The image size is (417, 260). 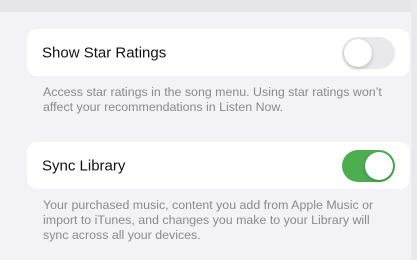 What do you see at coordinates (84, 165) in the screenshot?
I see `sync-library-label: Sync Library` at bounding box center [84, 165].